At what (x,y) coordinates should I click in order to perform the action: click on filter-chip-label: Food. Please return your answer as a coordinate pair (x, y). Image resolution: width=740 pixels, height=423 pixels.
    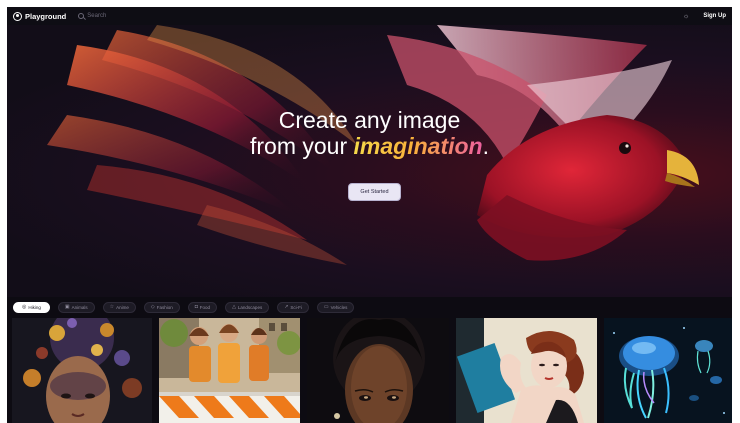
    Looking at the image, I should click on (205, 307).